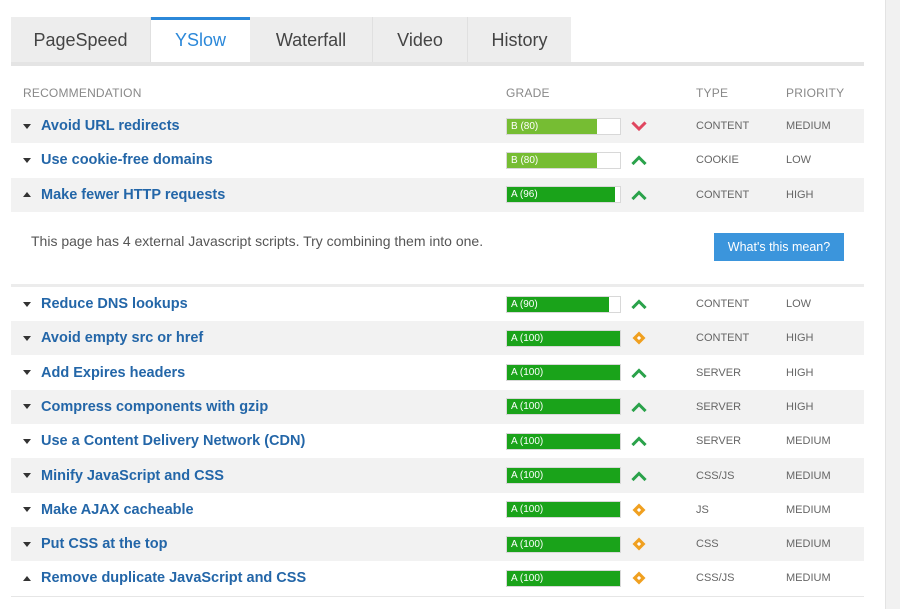  I want to click on header-grade: GRADE, so click(528, 93).